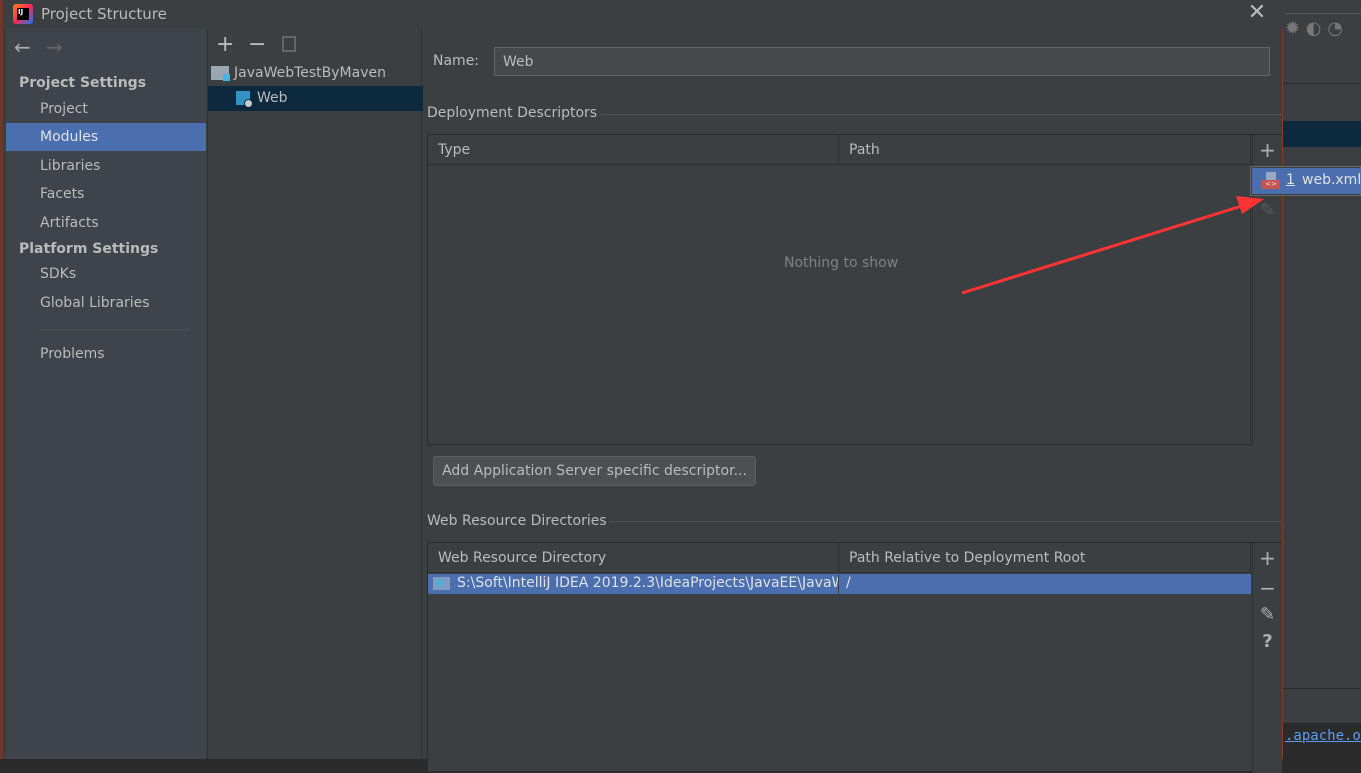 The width and height of the screenshot is (1361, 773). Describe the element at coordinates (1321, 379) in the screenshot. I see `background-ide: ✹ ◐ ◔ .apache.o` at that location.